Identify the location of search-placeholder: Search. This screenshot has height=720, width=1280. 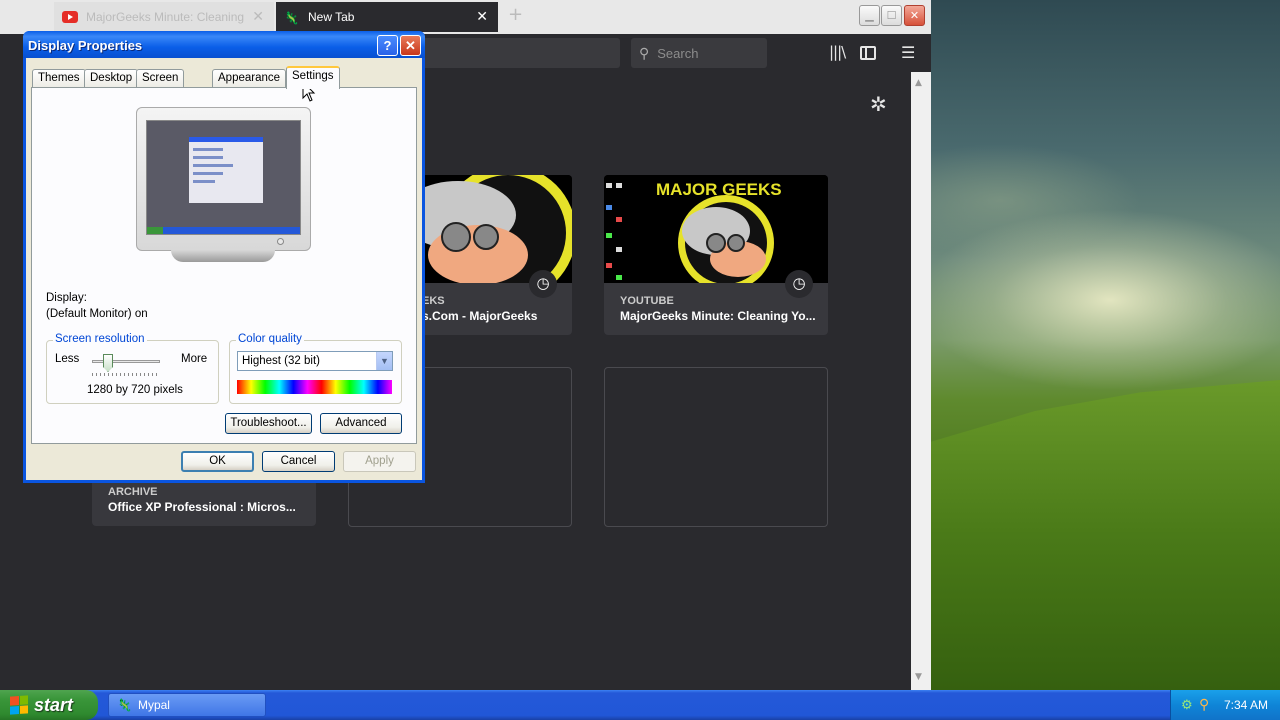
(678, 53).